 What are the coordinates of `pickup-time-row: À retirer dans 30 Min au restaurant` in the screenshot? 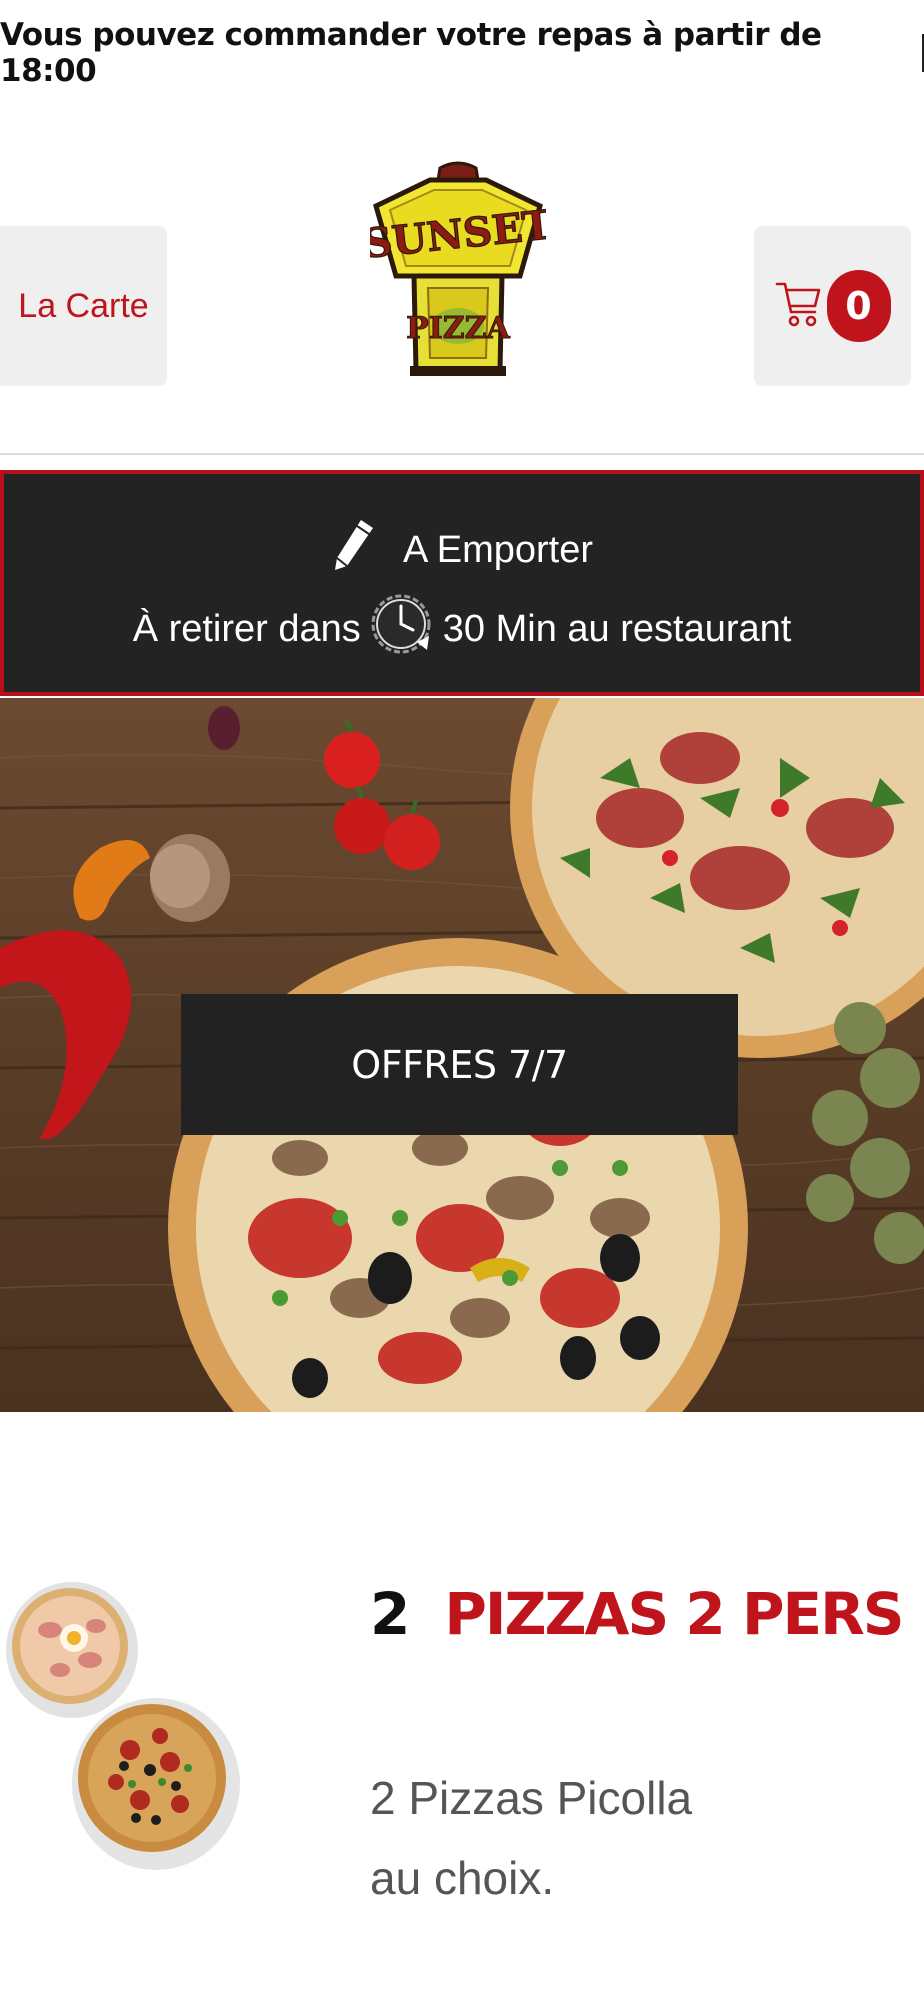 It's located at (462, 629).